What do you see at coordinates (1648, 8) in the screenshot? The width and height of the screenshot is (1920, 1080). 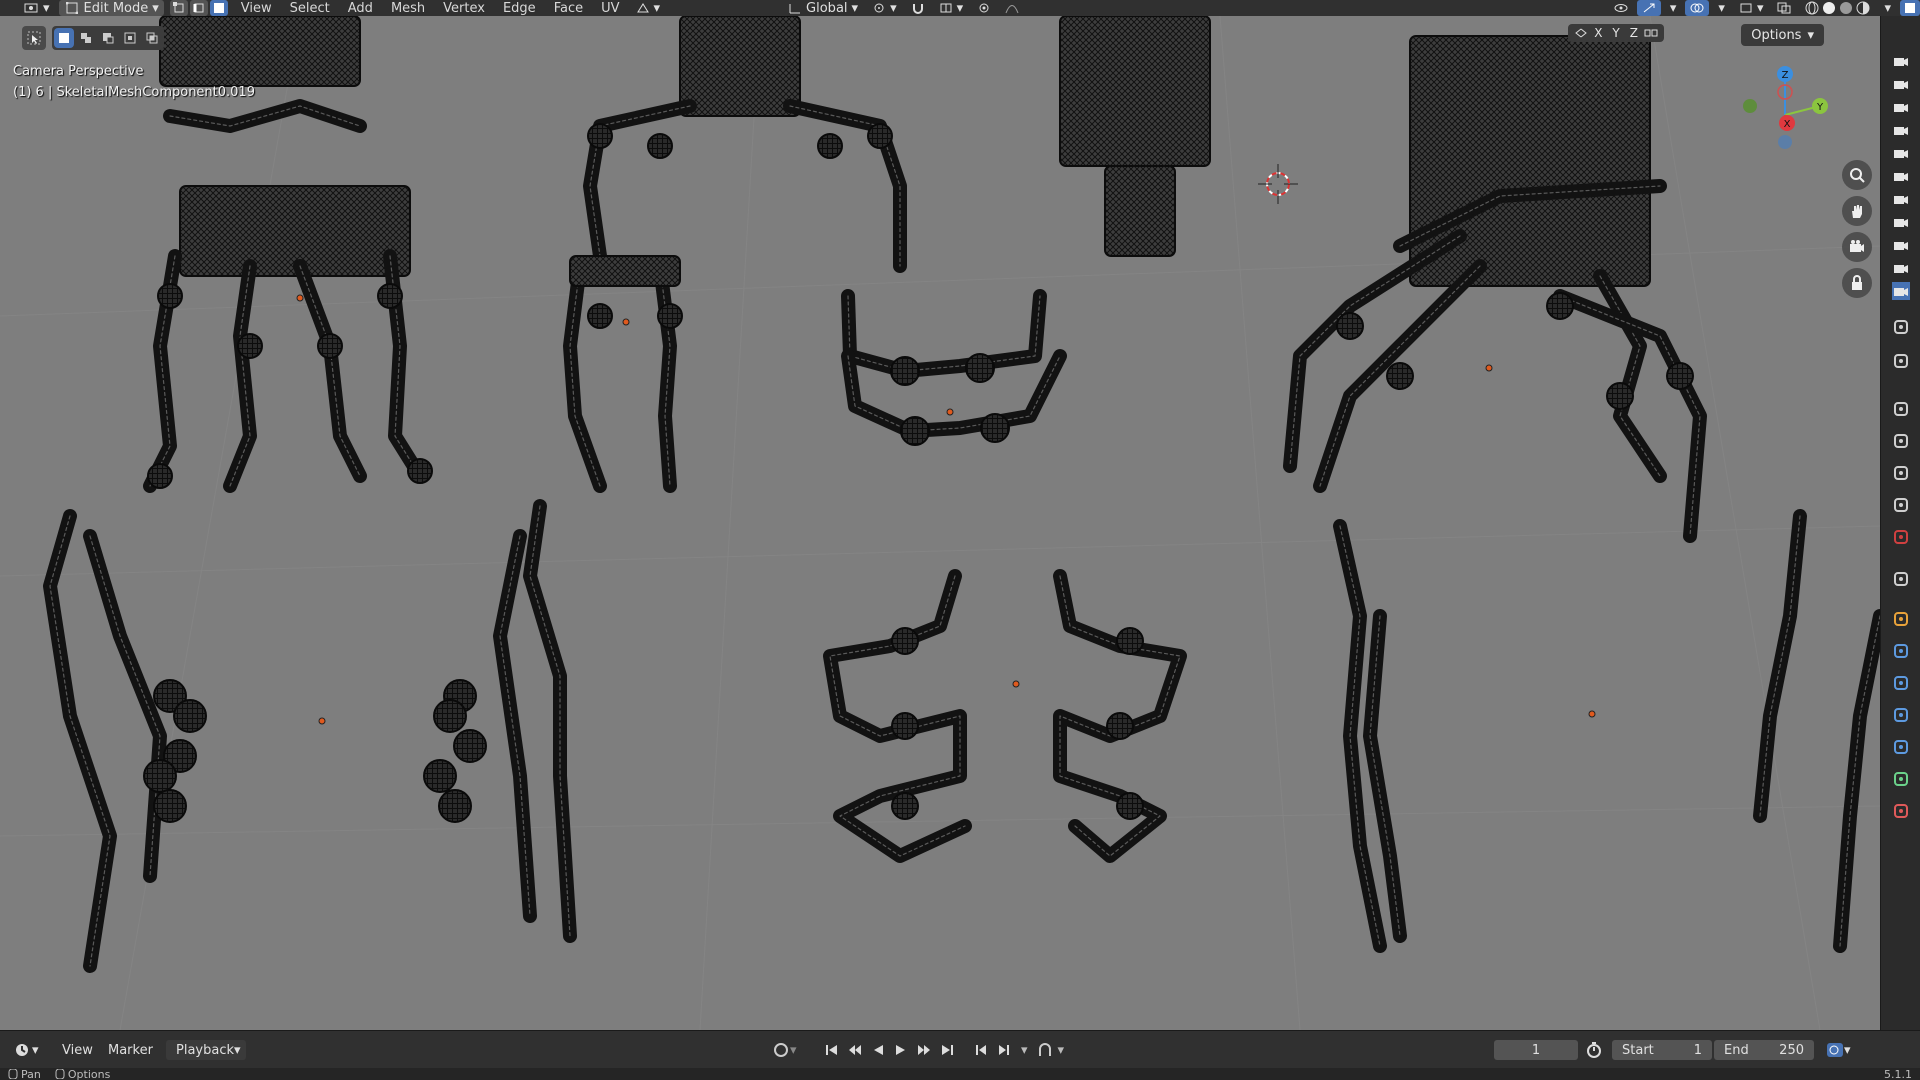 I see `gizmo-toggle` at bounding box center [1648, 8].